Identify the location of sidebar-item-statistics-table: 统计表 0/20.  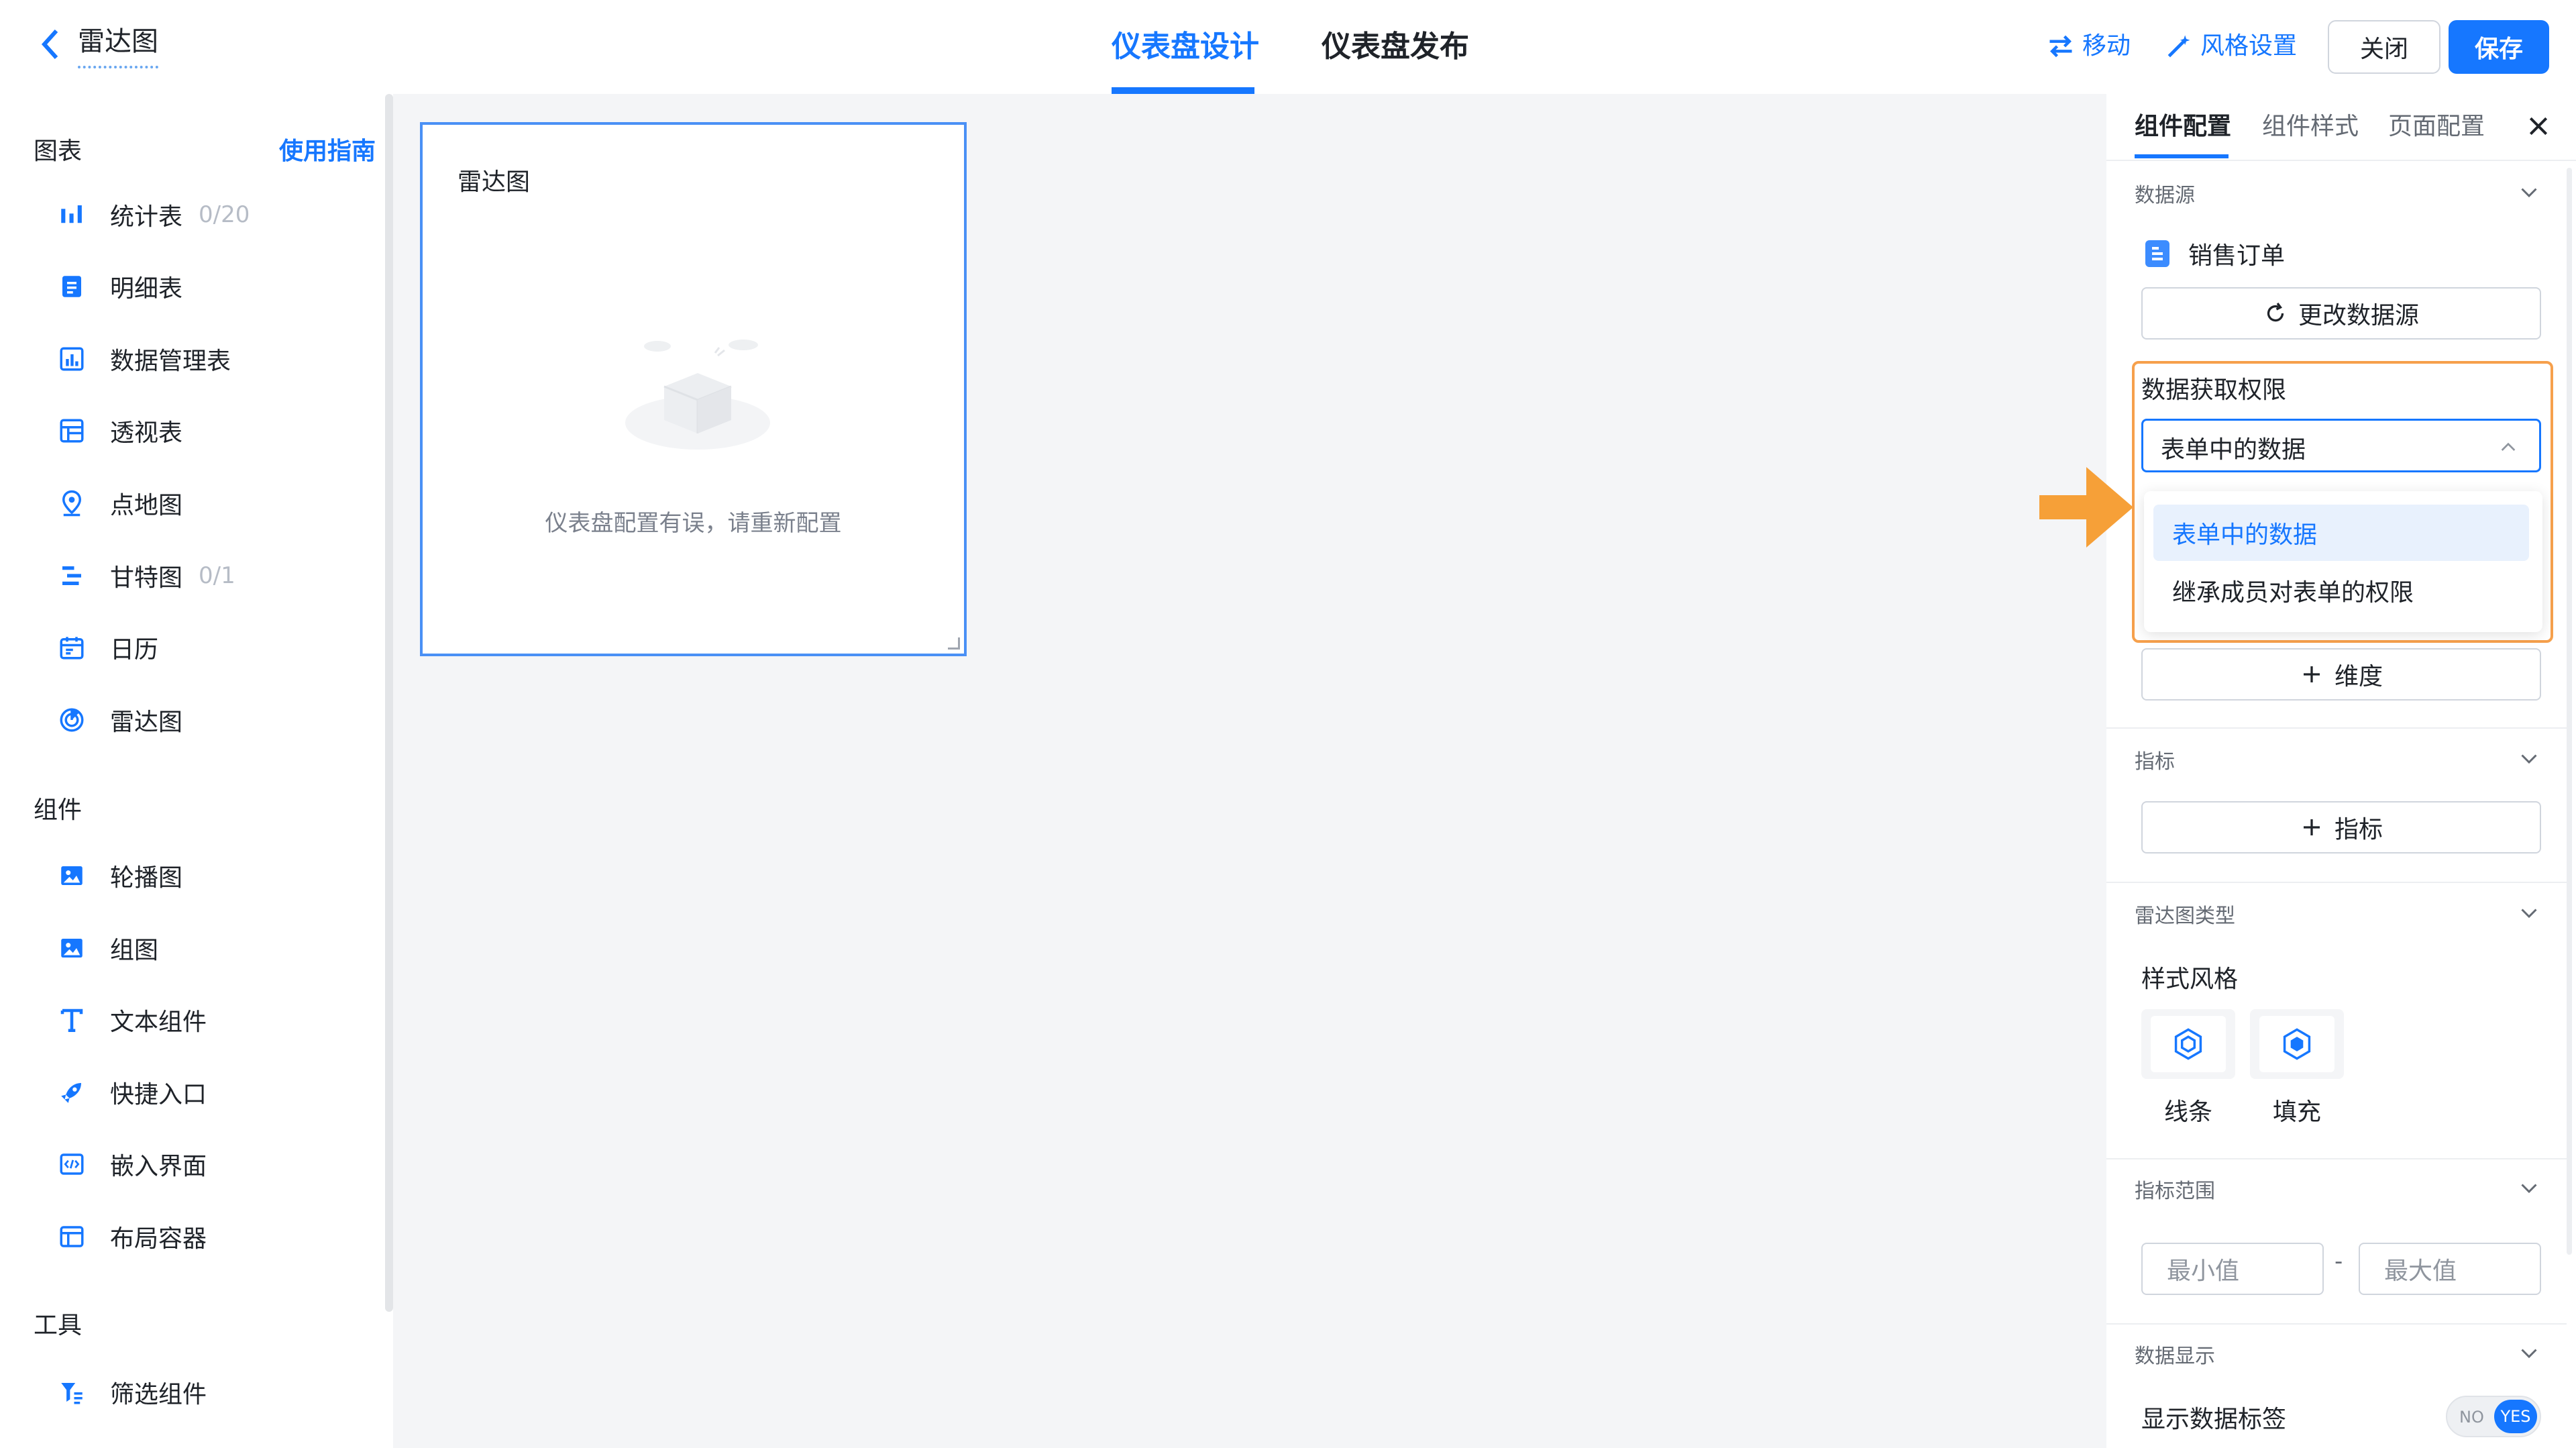
(153, 215).